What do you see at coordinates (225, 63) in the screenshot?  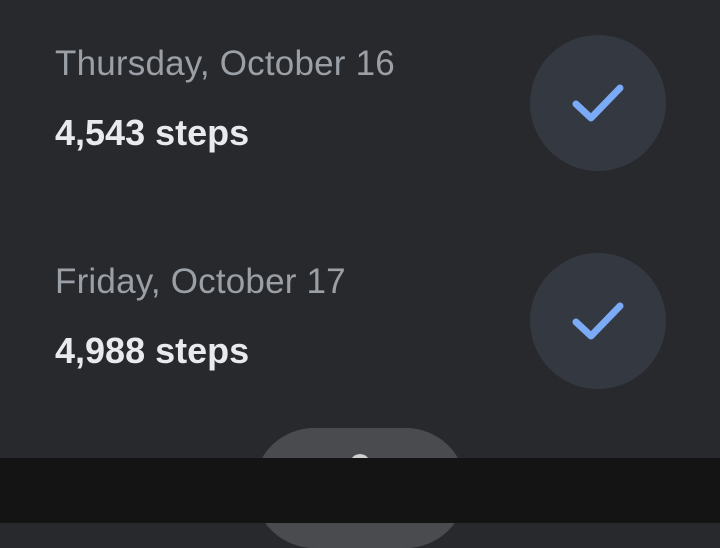 I see `day-date-label: Thursday, October 16` at bounding box center [225, 63].